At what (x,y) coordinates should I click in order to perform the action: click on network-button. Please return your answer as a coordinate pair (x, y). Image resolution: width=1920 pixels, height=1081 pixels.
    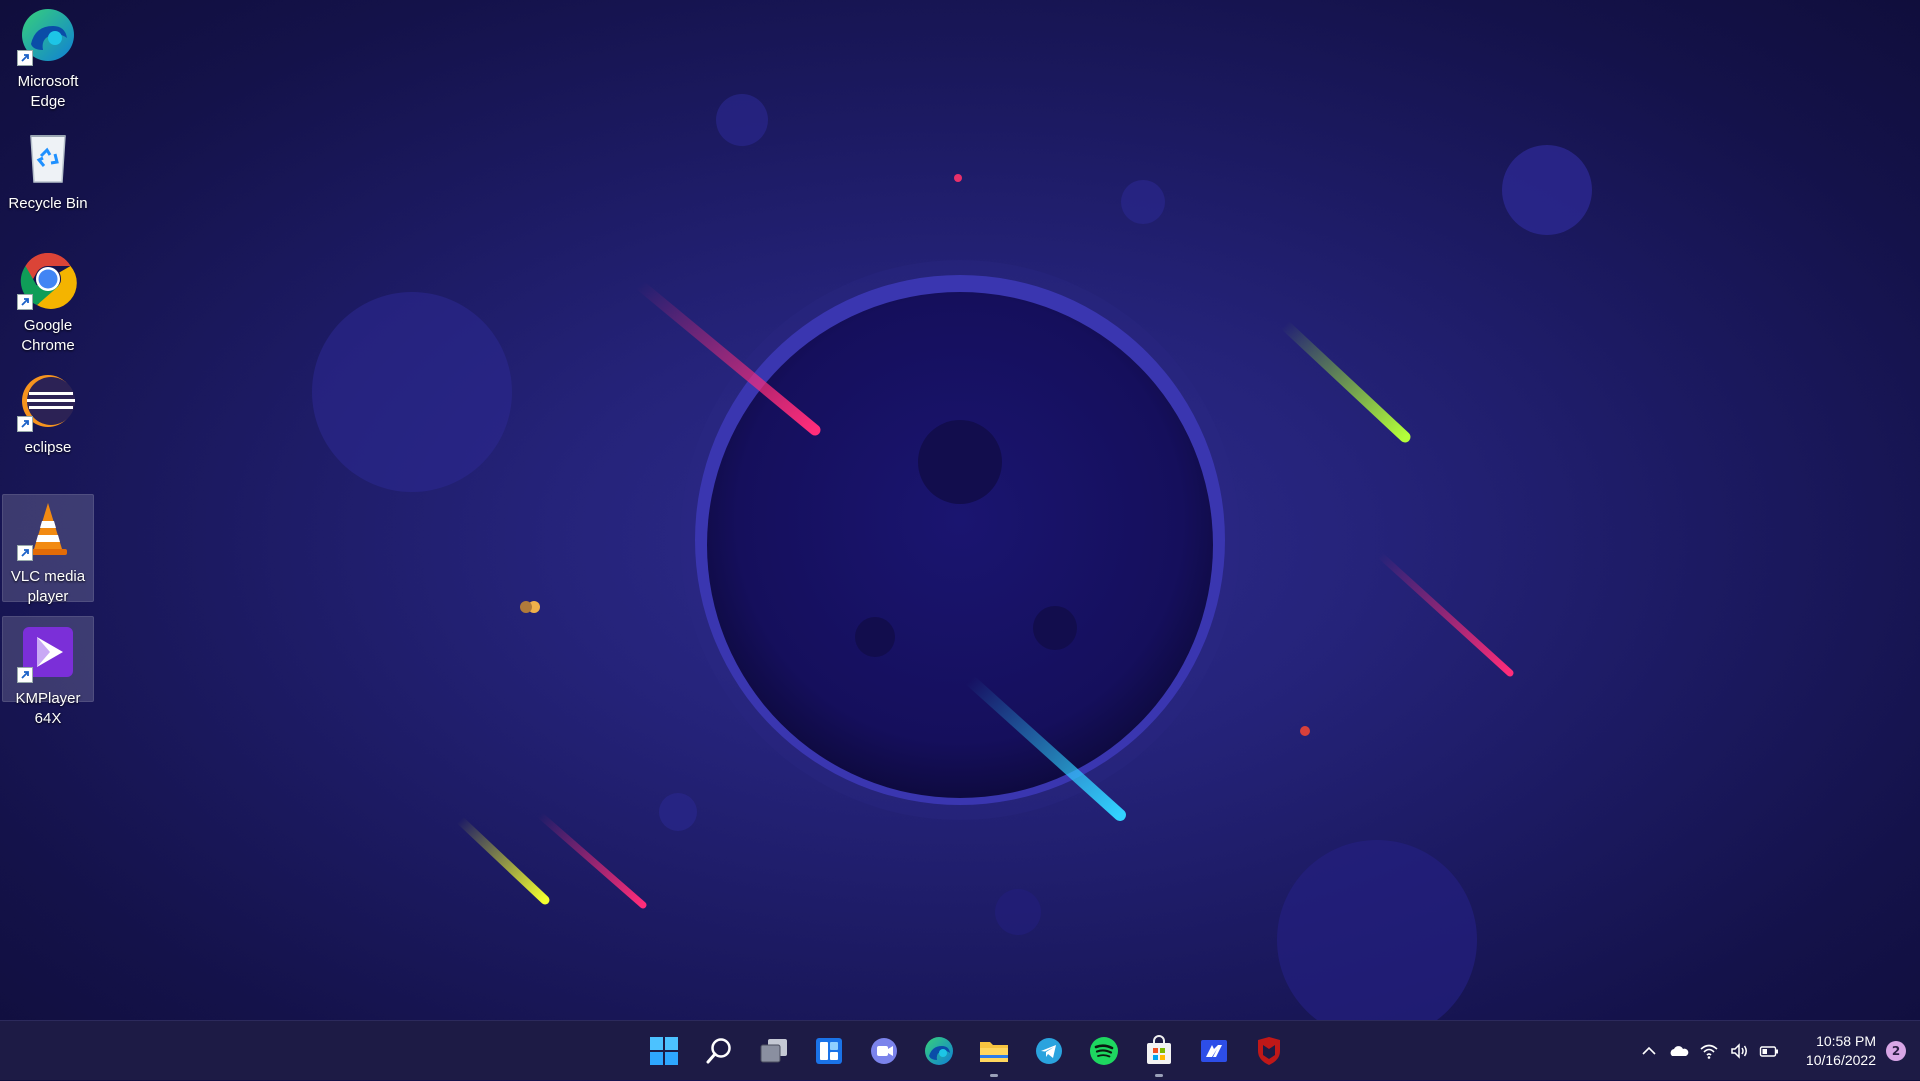
    Looking at the image, I should click on (1709, 1051).